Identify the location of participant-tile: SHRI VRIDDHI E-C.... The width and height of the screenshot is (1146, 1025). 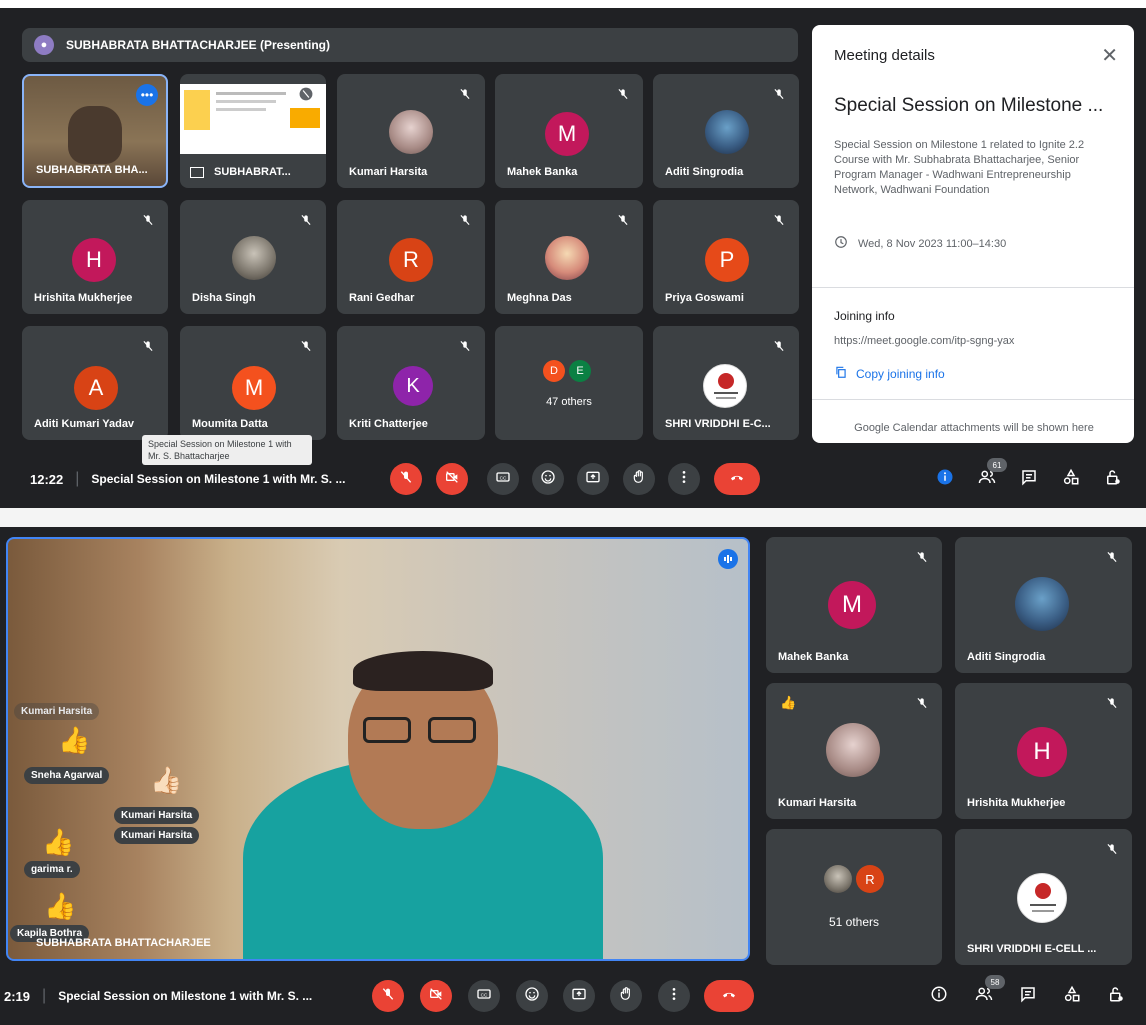
(726, 383).